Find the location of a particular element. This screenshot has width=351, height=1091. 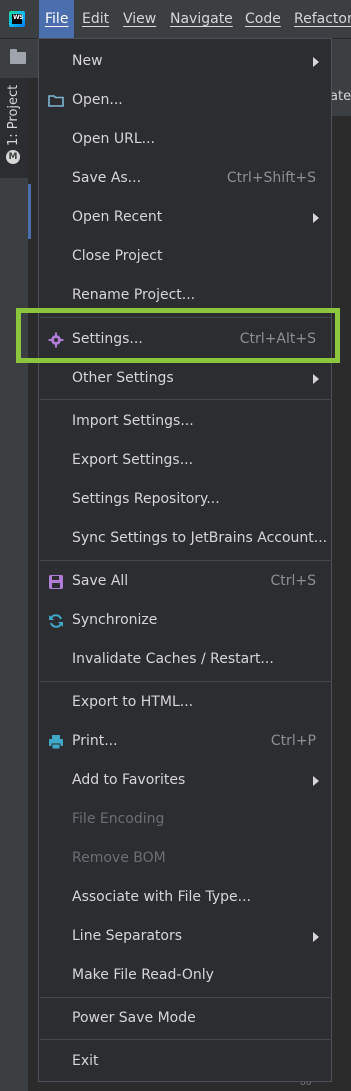

menu-item-print: Print... Ctrl+P is located at coordinates (186, 741).